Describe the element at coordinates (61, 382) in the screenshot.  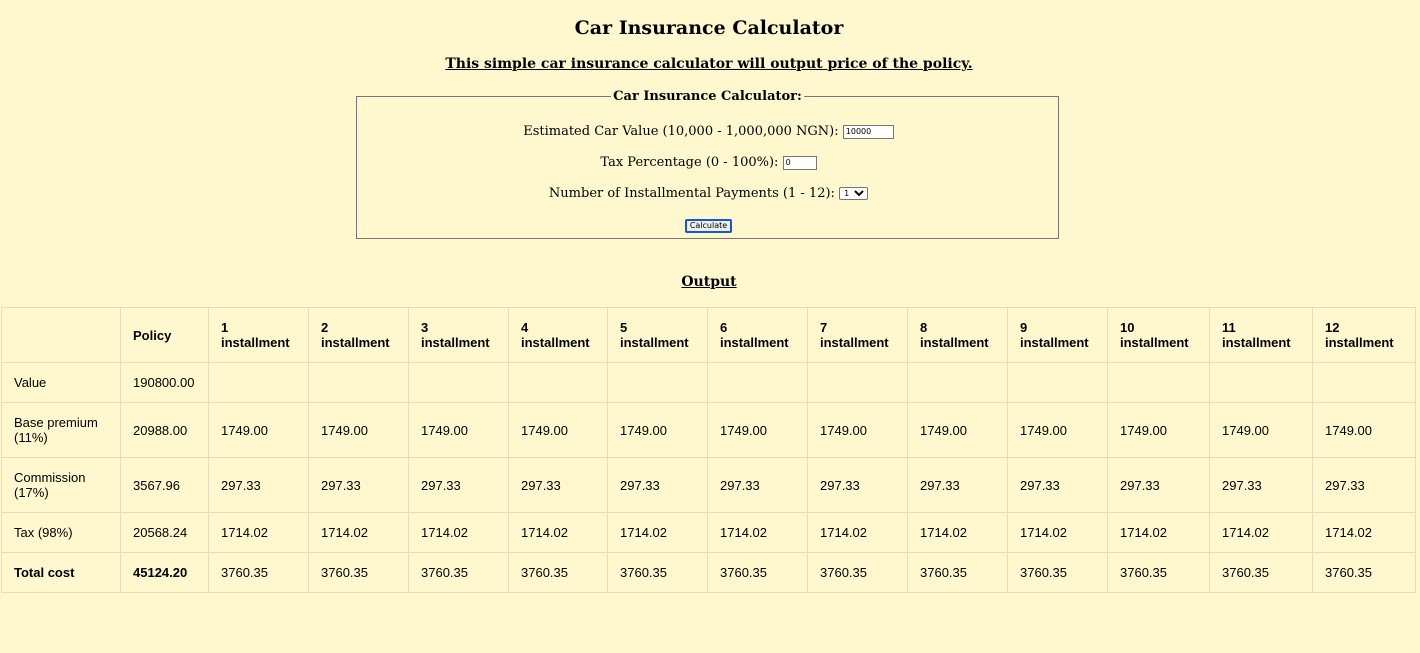
I see `row-label: Value` at that location.